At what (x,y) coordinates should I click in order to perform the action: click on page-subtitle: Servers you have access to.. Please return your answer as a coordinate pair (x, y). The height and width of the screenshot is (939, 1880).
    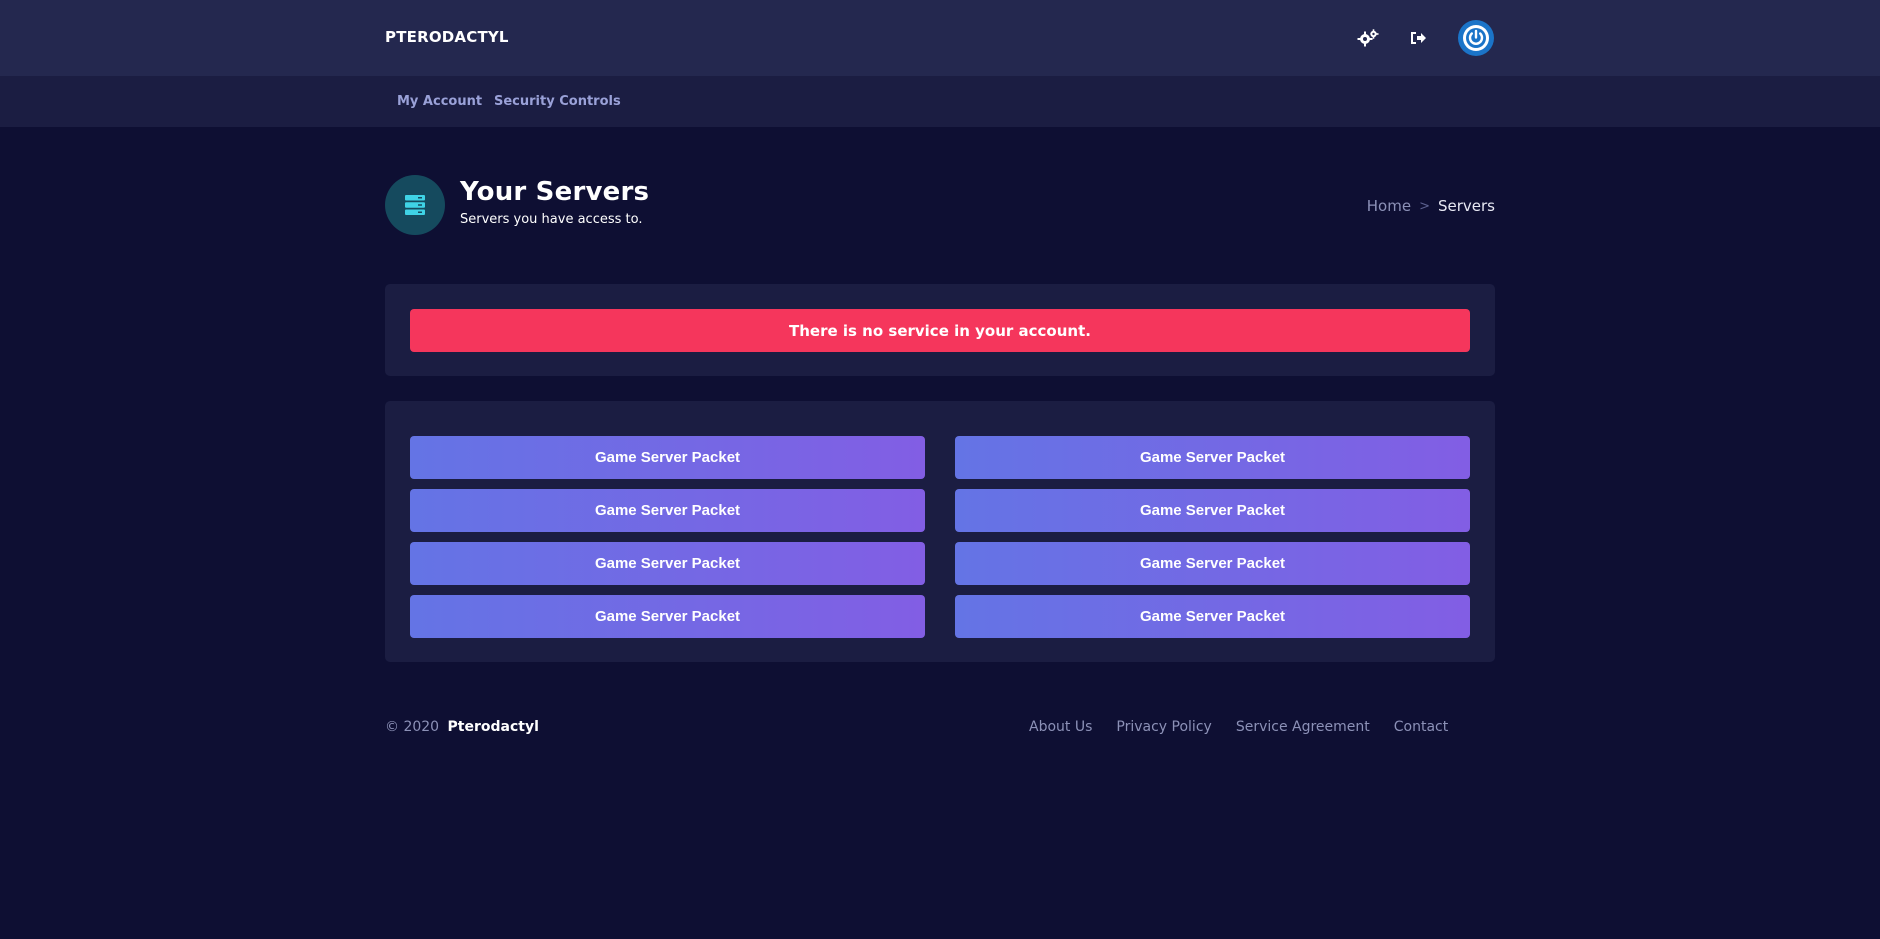
    Looking at the image, I should click on (551, 219).